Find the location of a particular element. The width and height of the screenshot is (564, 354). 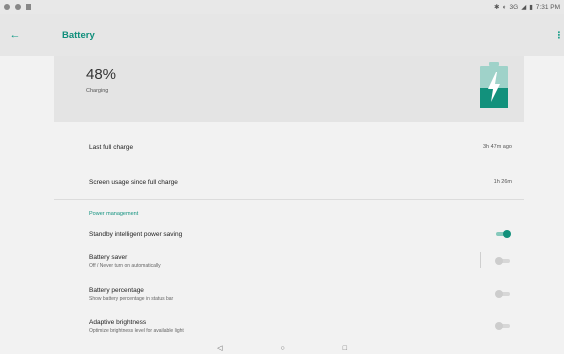

stat-label: Last full charge is located at coordinates (111, 147).